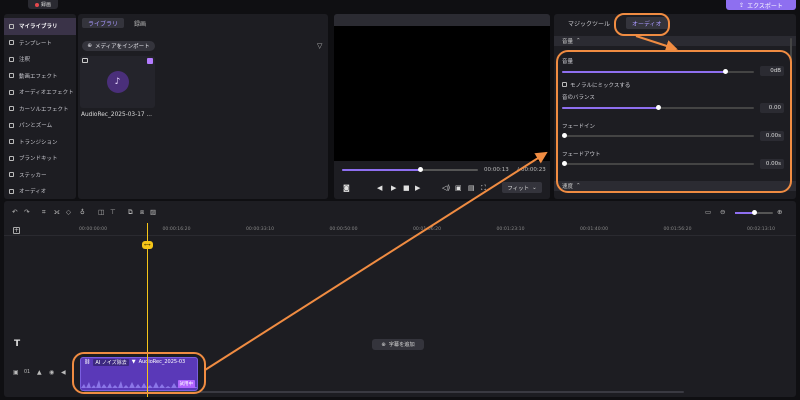  I want to click on play-icon: ▶, so click(393, 188).